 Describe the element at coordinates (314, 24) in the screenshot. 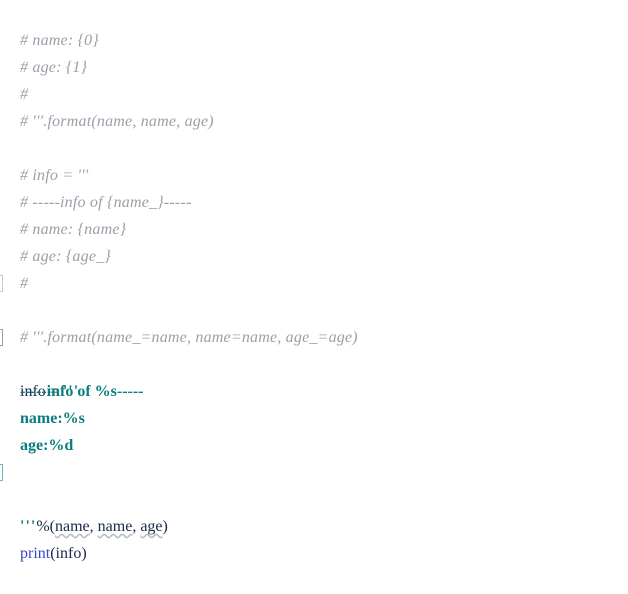

I see `code-line: # name: {0}` at that location.